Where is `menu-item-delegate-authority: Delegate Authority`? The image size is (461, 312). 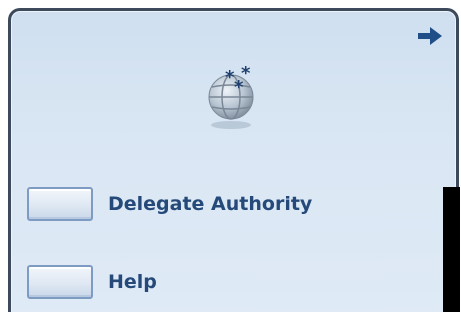
menu-item-delegate-authority: Delegate Authority is located at coordinates (169, 204).